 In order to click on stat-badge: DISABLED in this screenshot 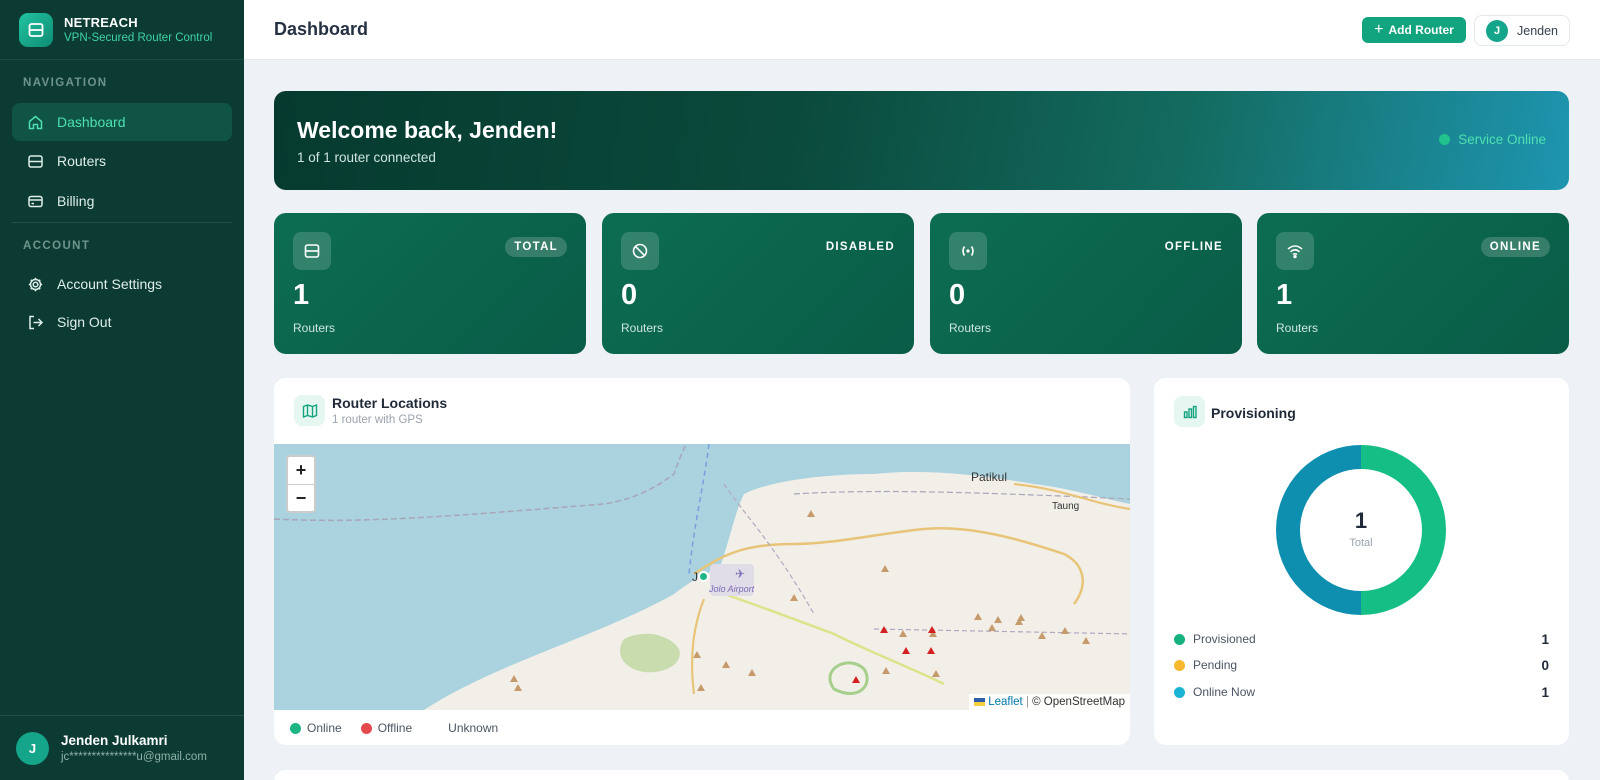, I will do `click(860, 247)`.